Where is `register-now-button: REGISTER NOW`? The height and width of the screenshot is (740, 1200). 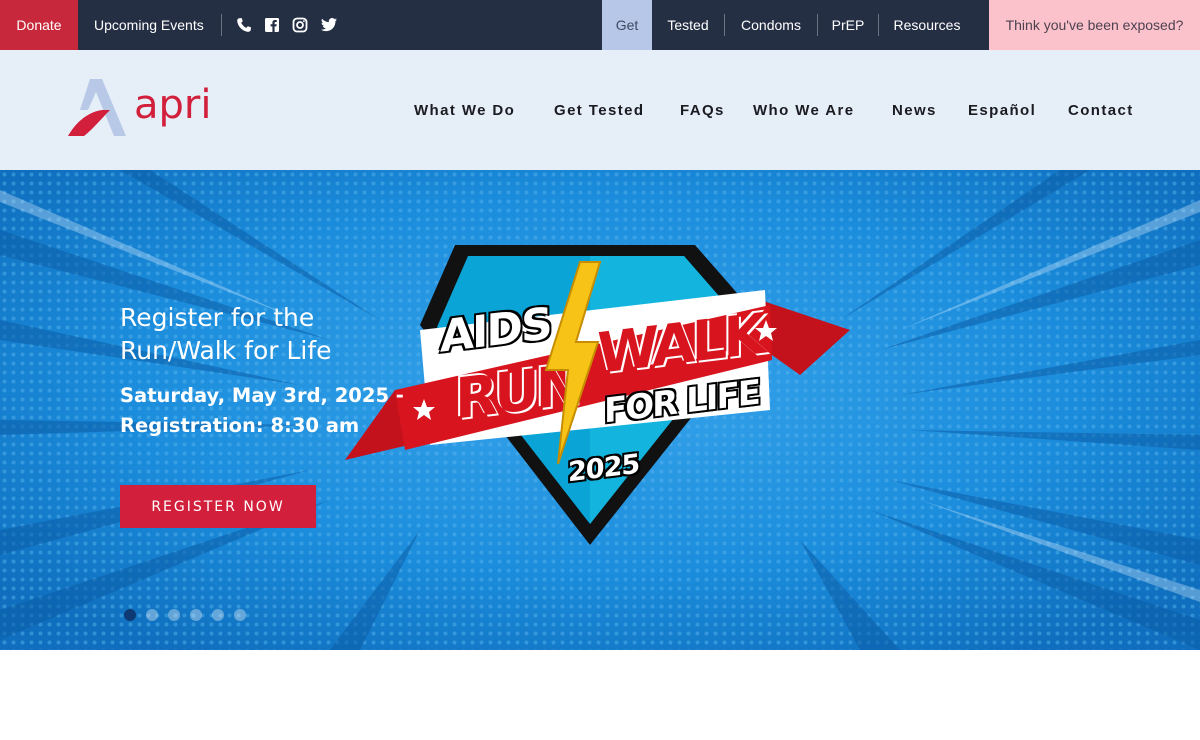
register-now-button: REGISTER NOW is located at coordinates (218, 506).